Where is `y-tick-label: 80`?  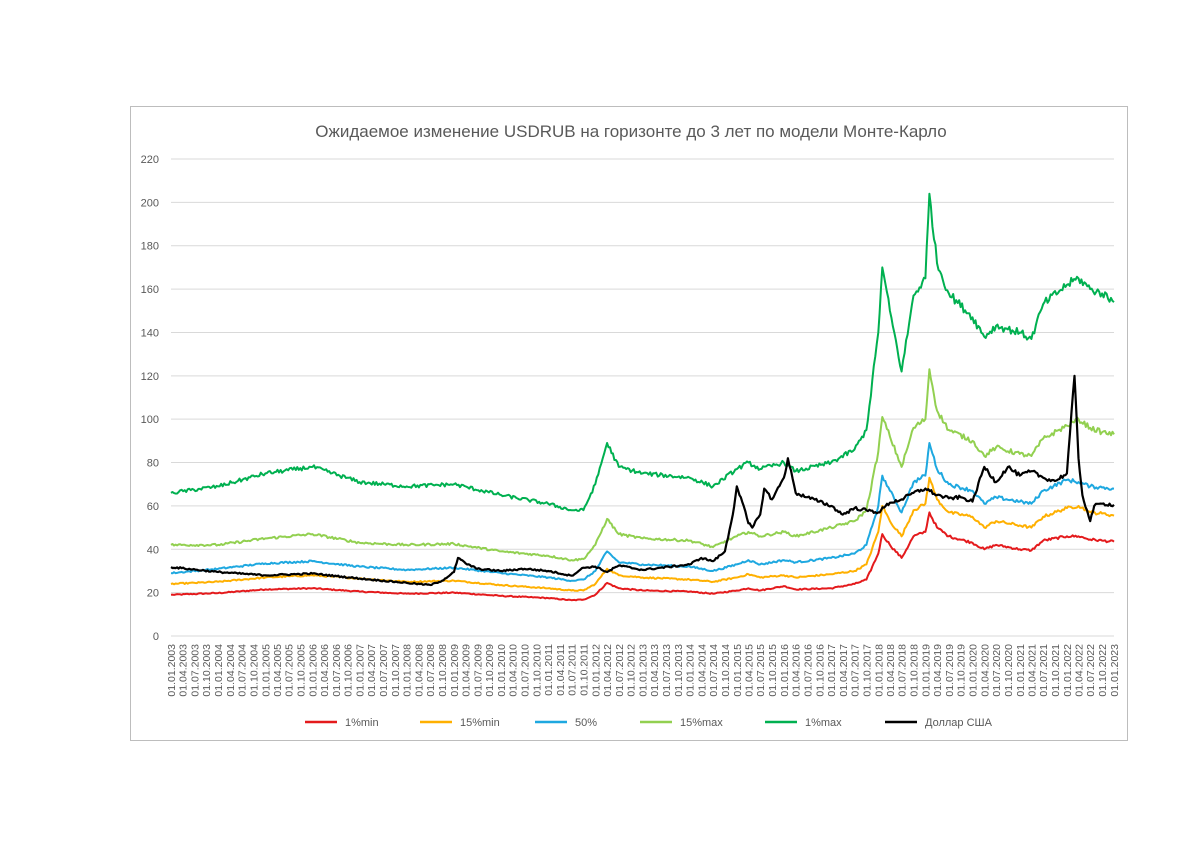 y-tick-label: 80 is located at coordinates (153, 464).